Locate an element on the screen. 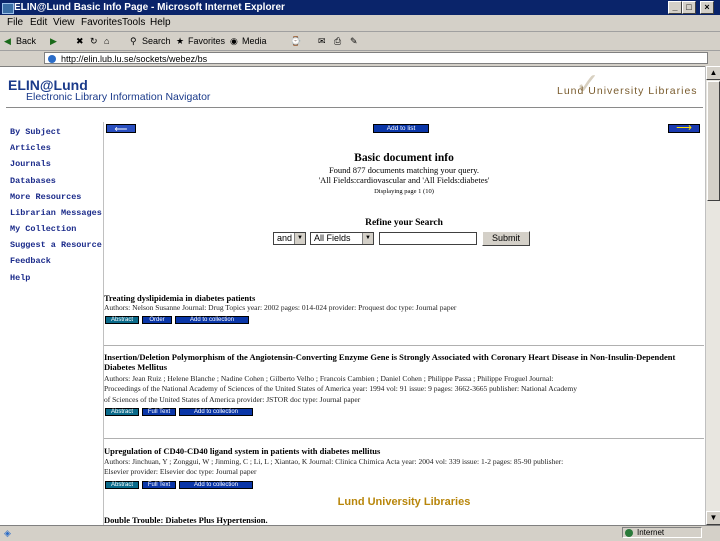 The height and width of the screenshot is (541, 720). sidebar-item-help: Help is located at coordinates (20, 278).